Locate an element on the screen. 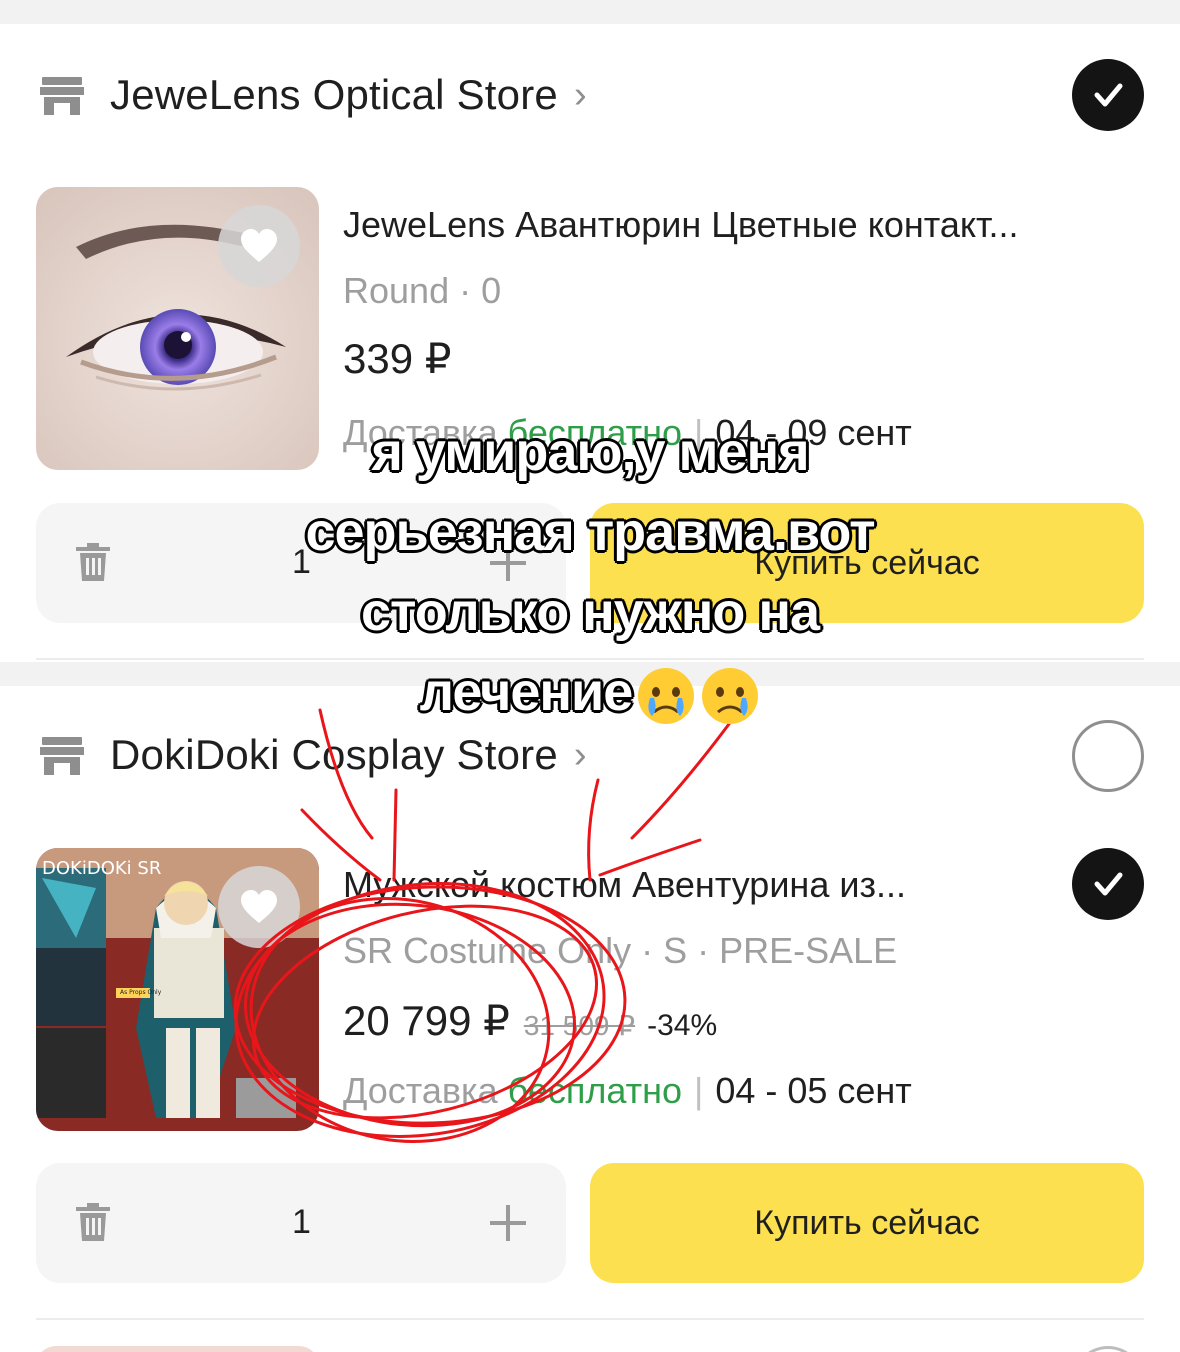 This screenshot has width=1180, height=1352. plus-icon is located at coordinates (508, 1223).